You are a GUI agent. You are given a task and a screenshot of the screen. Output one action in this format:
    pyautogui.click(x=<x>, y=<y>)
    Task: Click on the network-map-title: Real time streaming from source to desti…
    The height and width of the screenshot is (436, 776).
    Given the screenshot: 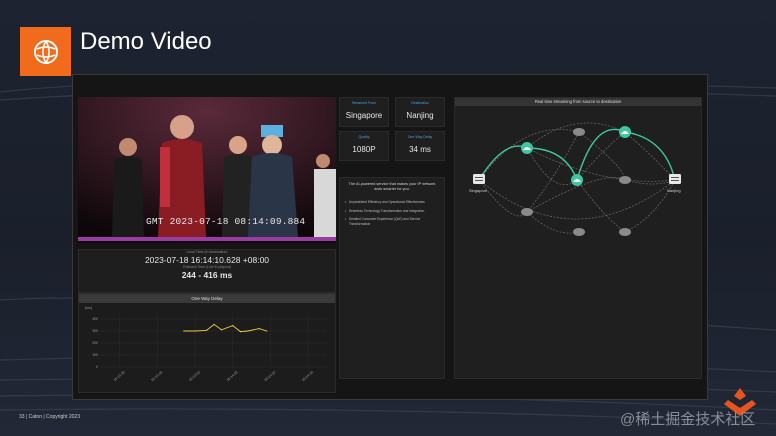 What is the action you would take?
    pyautogui.click(x=578, y=102)
    